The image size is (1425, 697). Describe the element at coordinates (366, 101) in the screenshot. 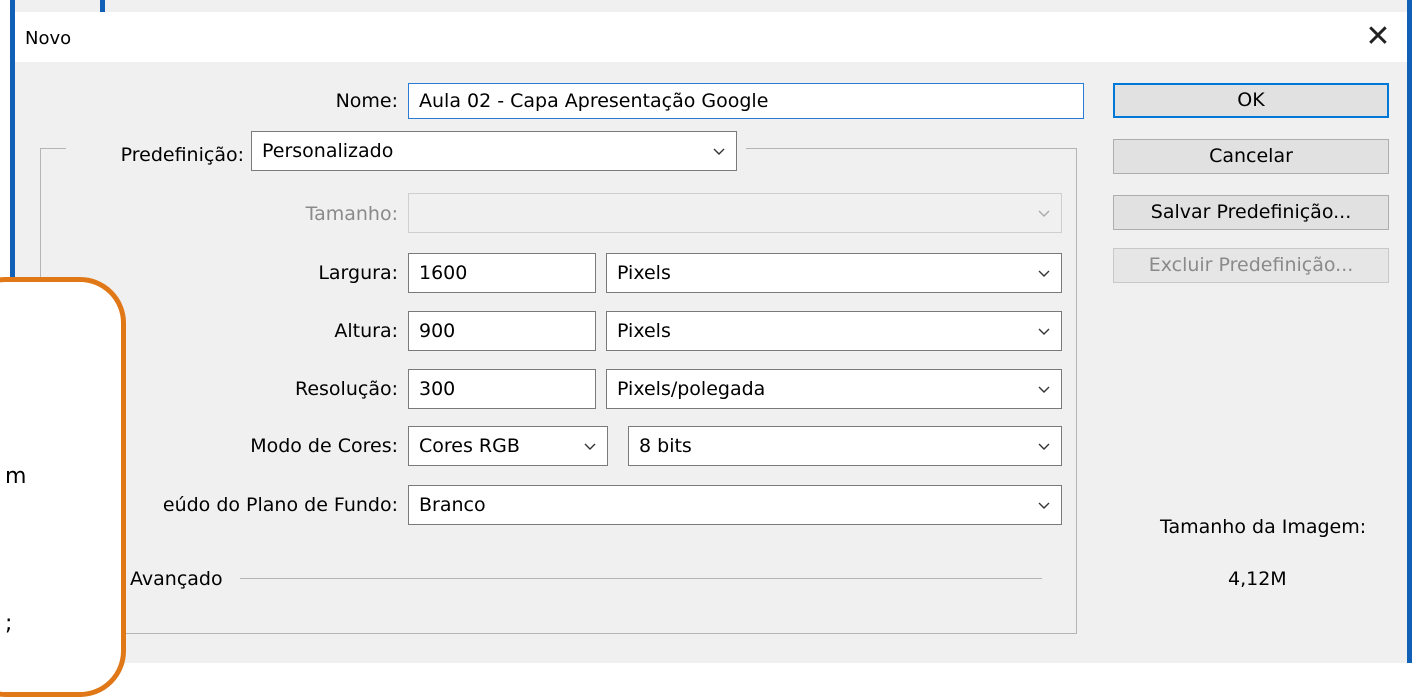

I see `nome-label: Nome:` at that location.